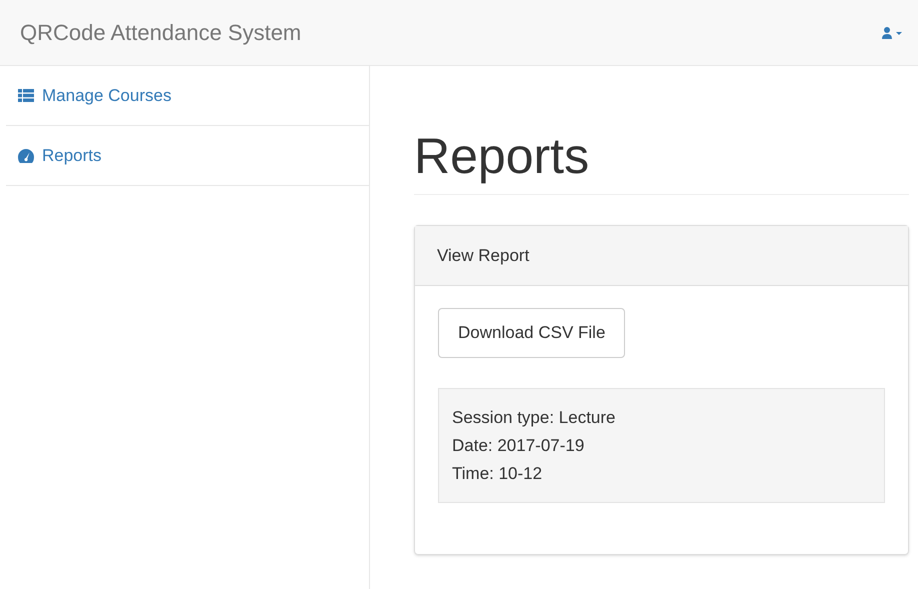 Image resolution: width=918 pixels, height=589 pixels. I want to click on detail-line: Session type: Lecture, so click(534, 418).